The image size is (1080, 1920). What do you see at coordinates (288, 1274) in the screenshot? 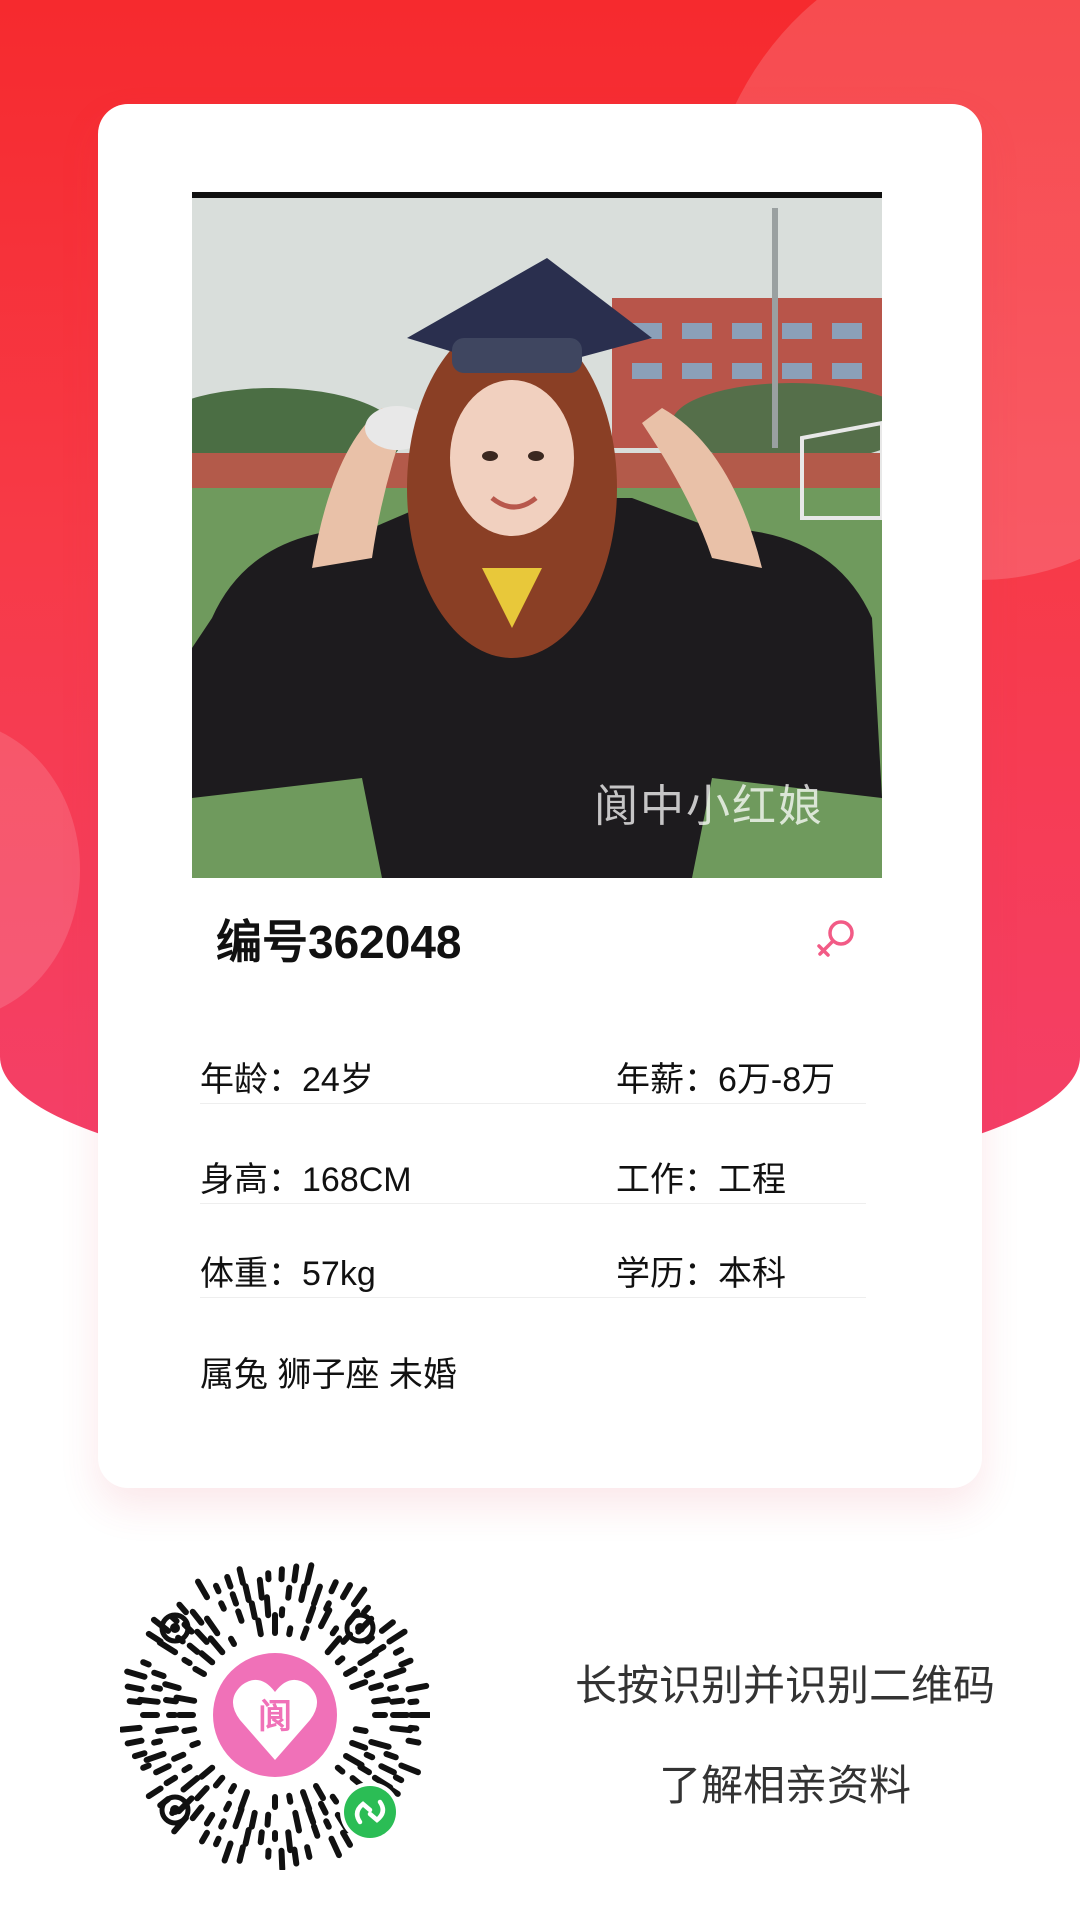
I see `weight-field: 体重：57kg` at bounding box center [288, 1274].